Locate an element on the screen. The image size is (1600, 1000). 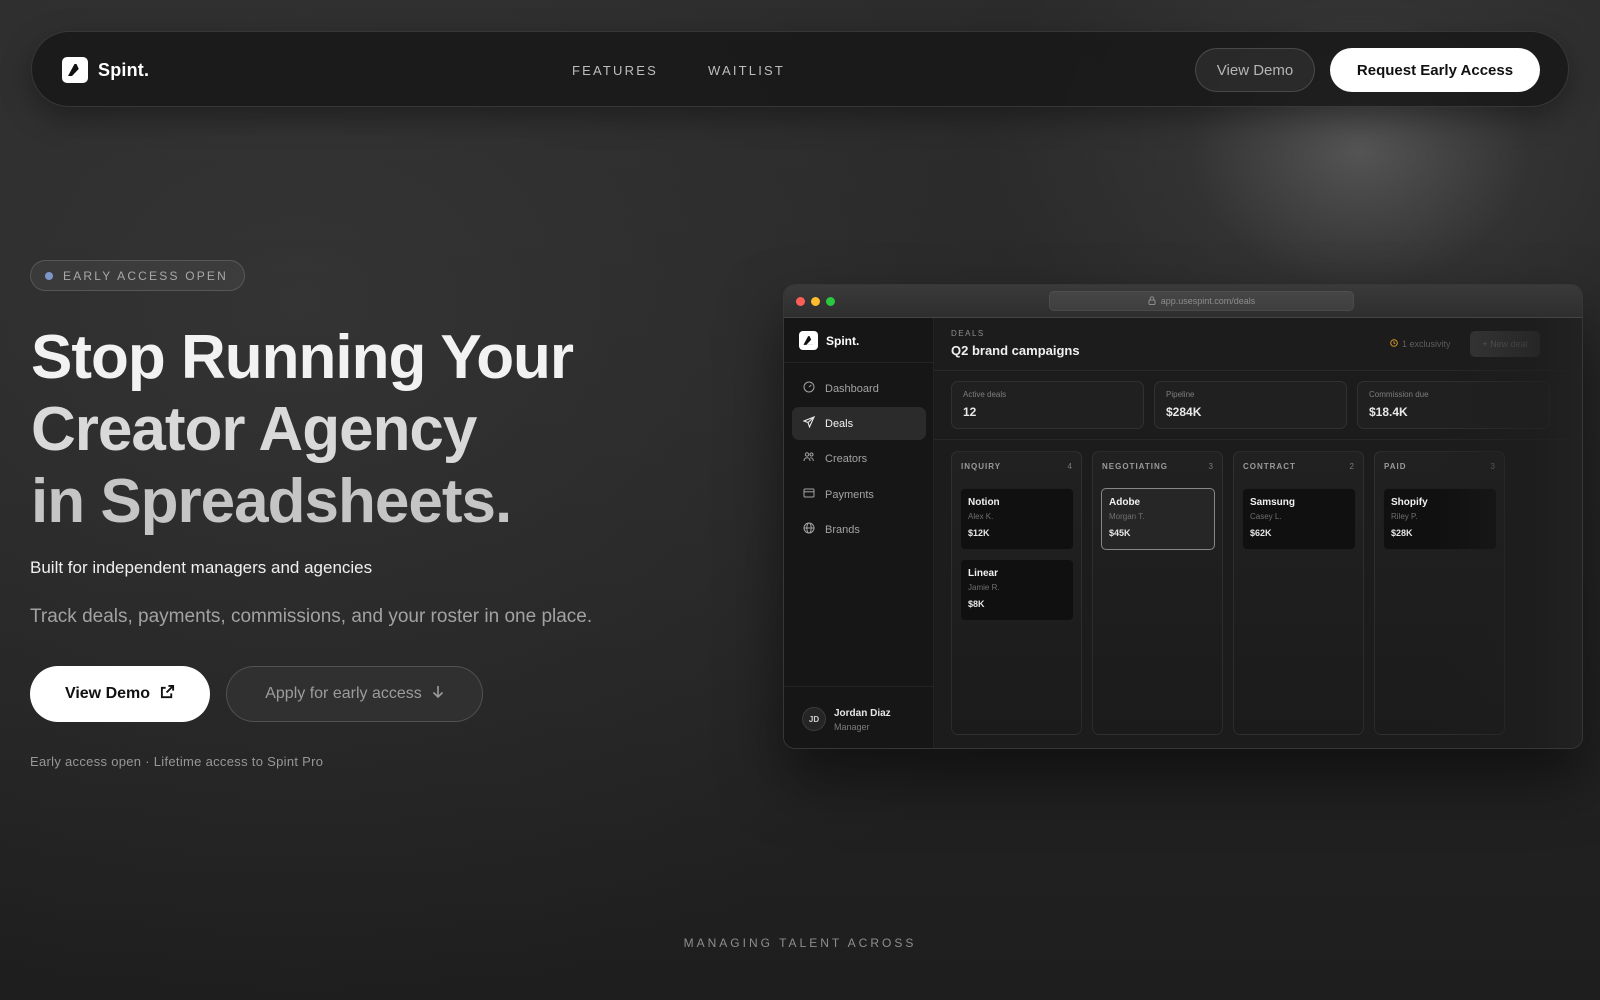
stat-label: Active deals is located at coordinates (985, 394).